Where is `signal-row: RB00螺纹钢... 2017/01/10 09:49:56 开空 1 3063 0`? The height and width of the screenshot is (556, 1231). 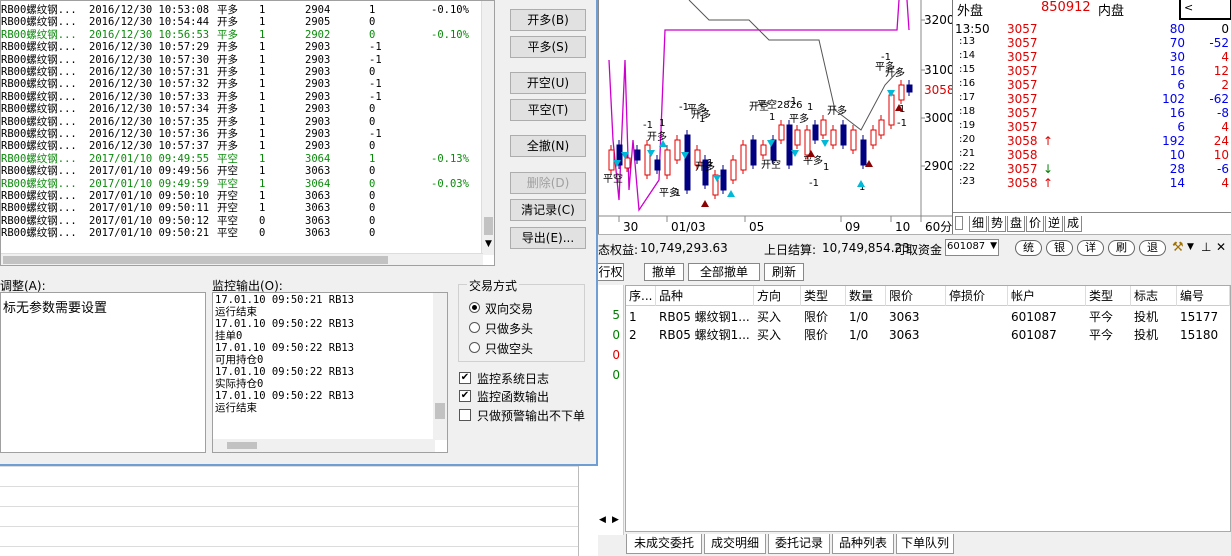
signal-row: RB00螺纹钢... 2017/01/10 09:49:56 开空 1 3063 0 is located at coordinates (242, 171).